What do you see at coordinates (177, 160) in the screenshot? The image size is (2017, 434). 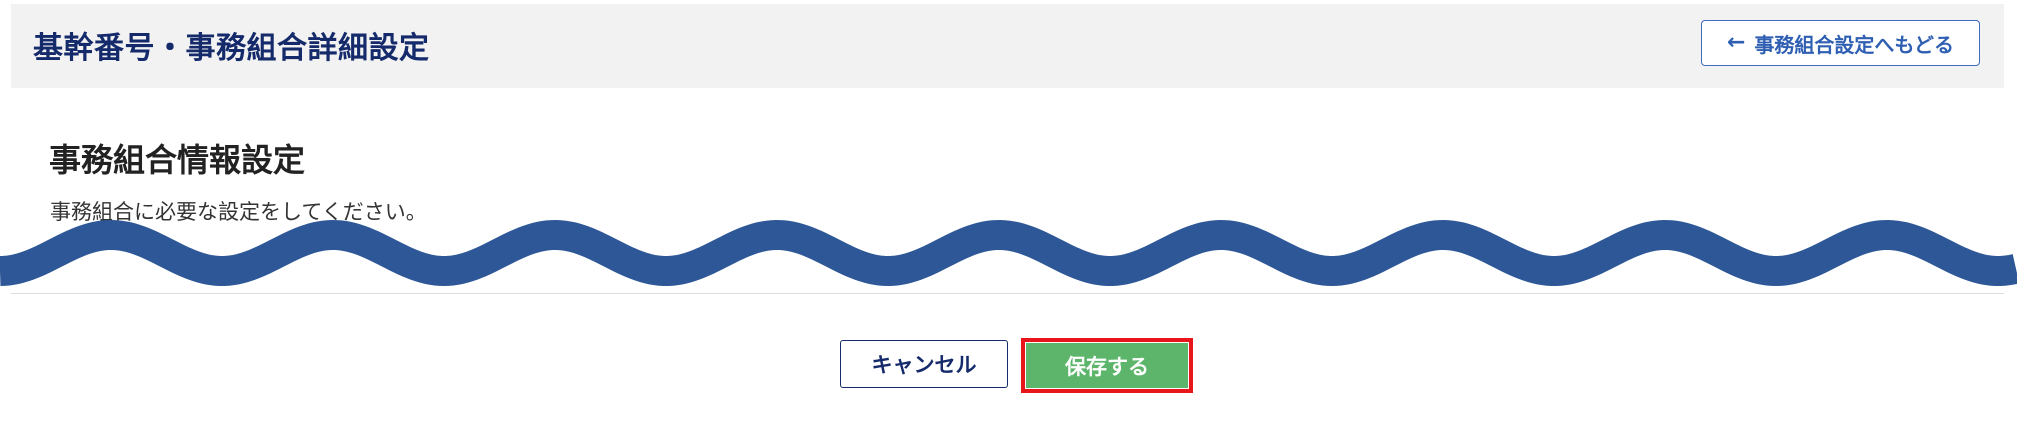 I see `section-title: 事務組合情報設定` at bounding box center [177, 160].